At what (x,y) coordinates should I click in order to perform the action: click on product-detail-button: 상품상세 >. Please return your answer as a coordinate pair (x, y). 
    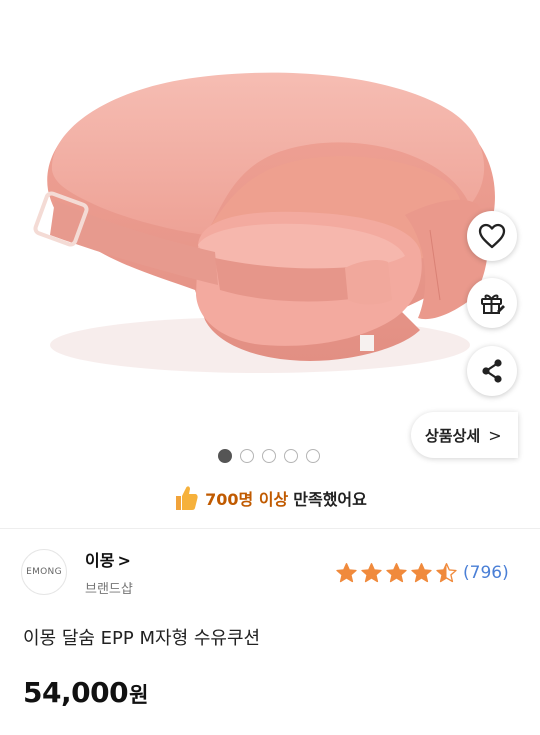
    Looking at the image, I should click on (464, 435).